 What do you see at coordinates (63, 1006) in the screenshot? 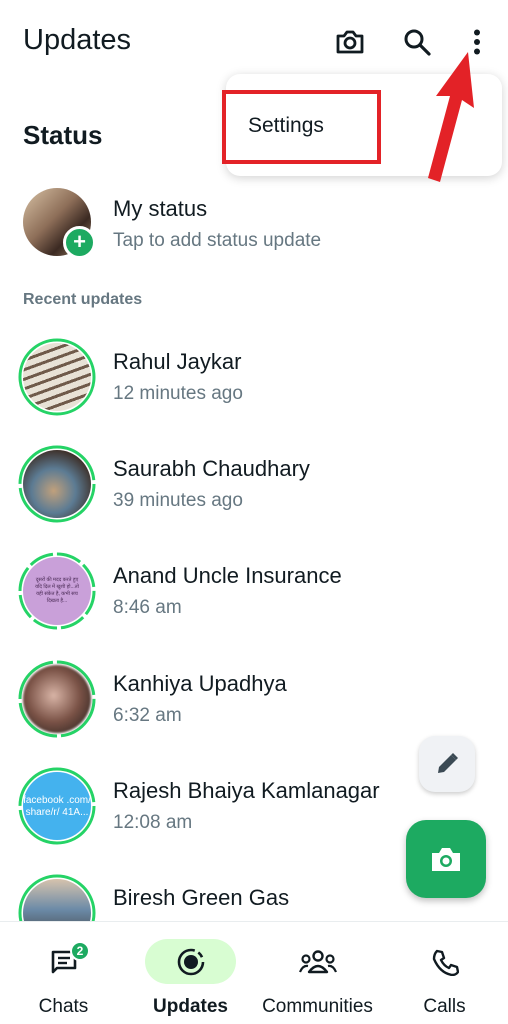
I see `nav-label: Chats` at bounding box center [63, 1006].